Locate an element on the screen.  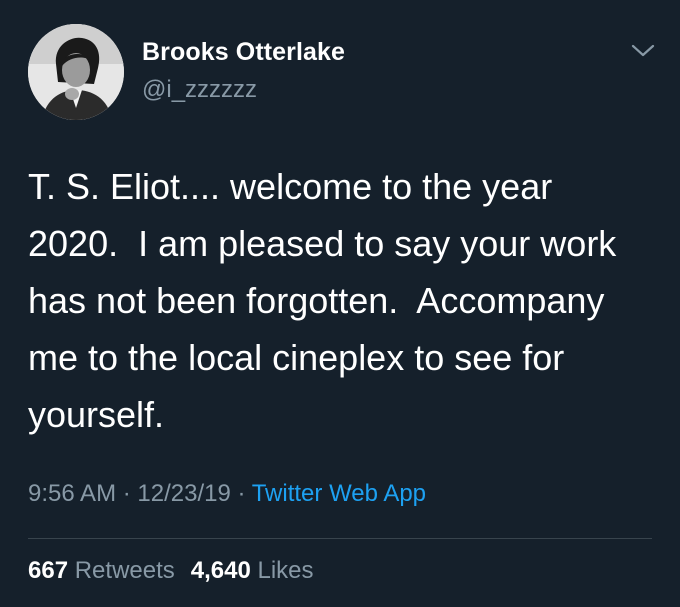
avatar is located at coordinates (76, 72).